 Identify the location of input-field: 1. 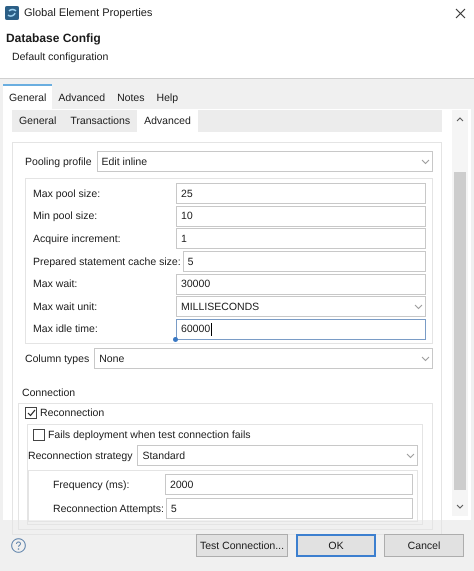
(301, 239).